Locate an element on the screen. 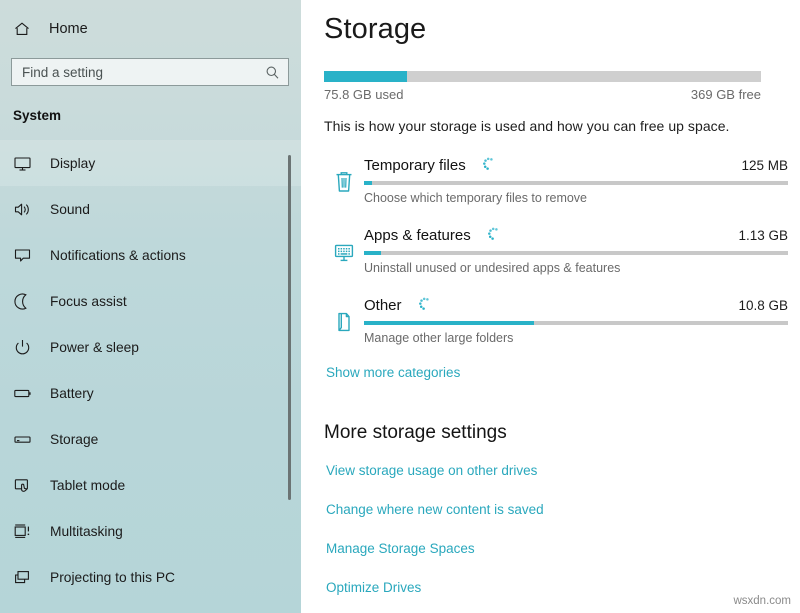 The height and width of the screenshot is (613, 800). monitor-icon is located at coordinates (28, 163).